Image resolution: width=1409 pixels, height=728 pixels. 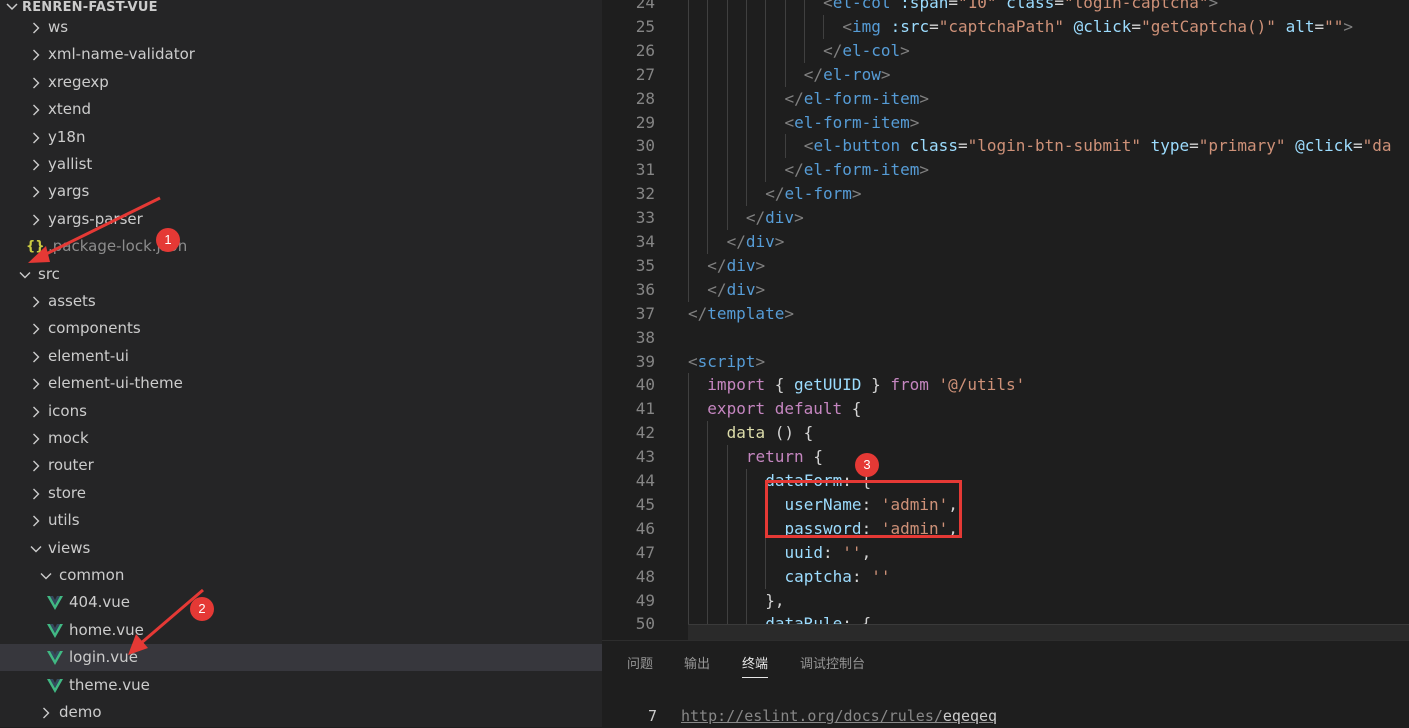 I want to click on annotation-highlight-box, so click(x=863, y=509).